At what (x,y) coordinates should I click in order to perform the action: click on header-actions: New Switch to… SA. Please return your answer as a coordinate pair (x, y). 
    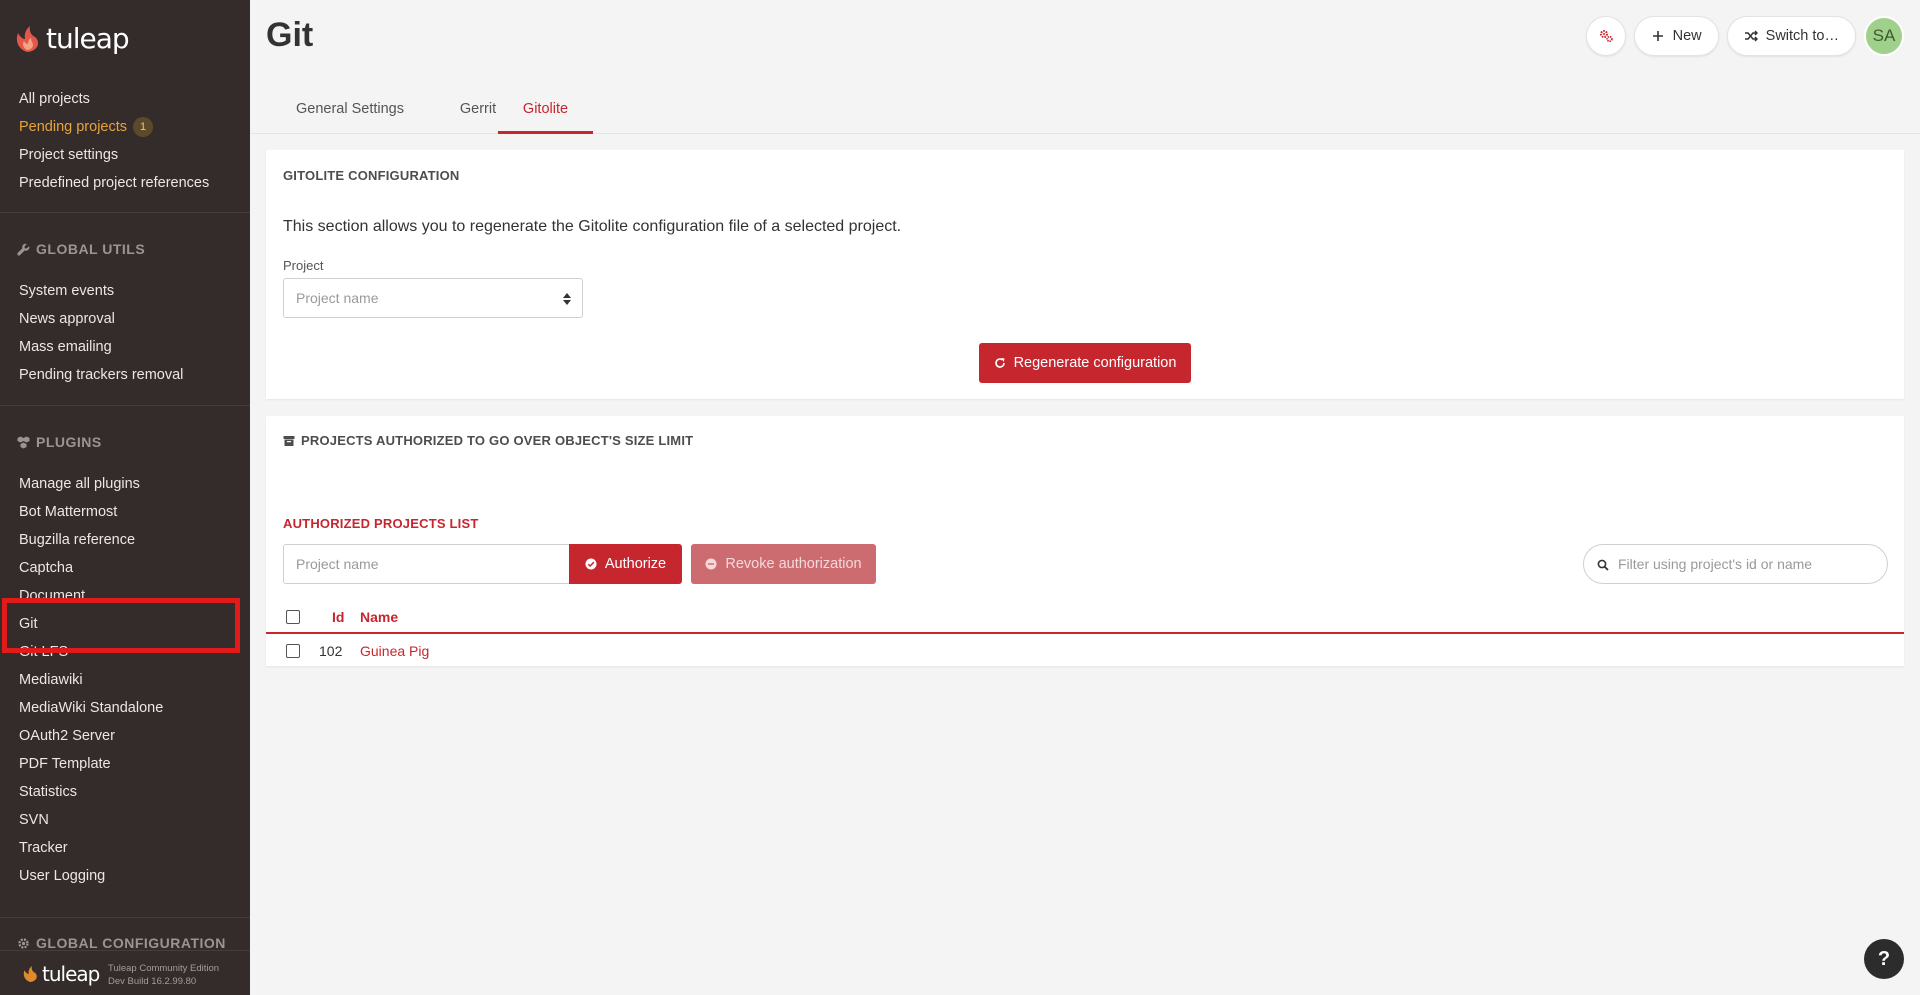
    Looking at the image, I should click on (1744, 36).